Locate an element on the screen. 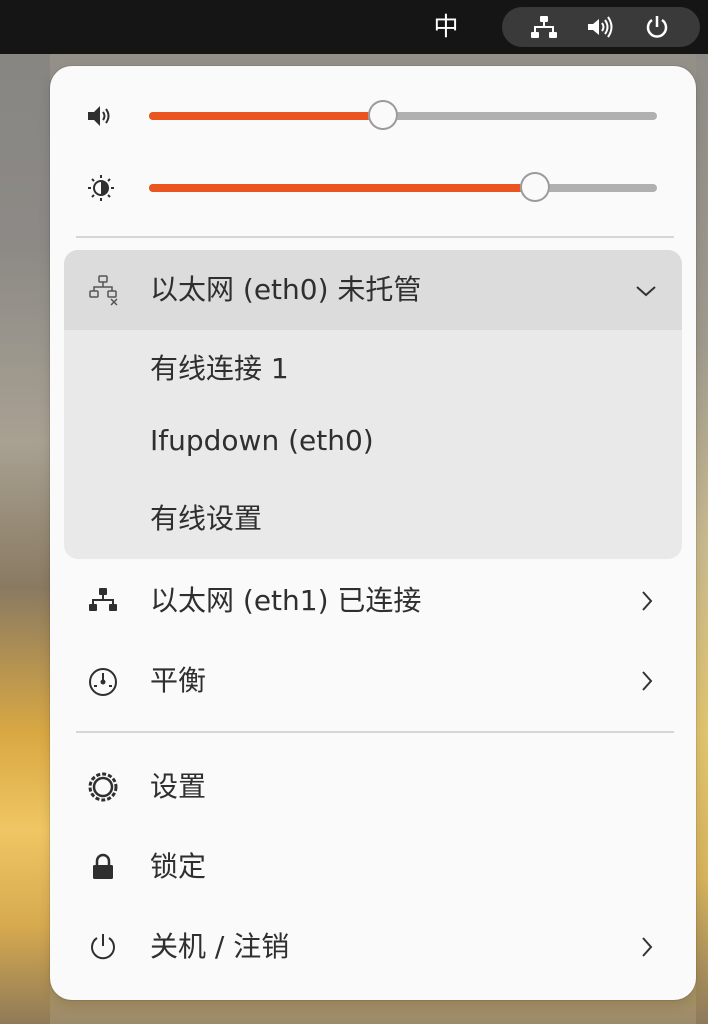  power-off-label: 关机 / 注销 is located at coordinates (220, 946).